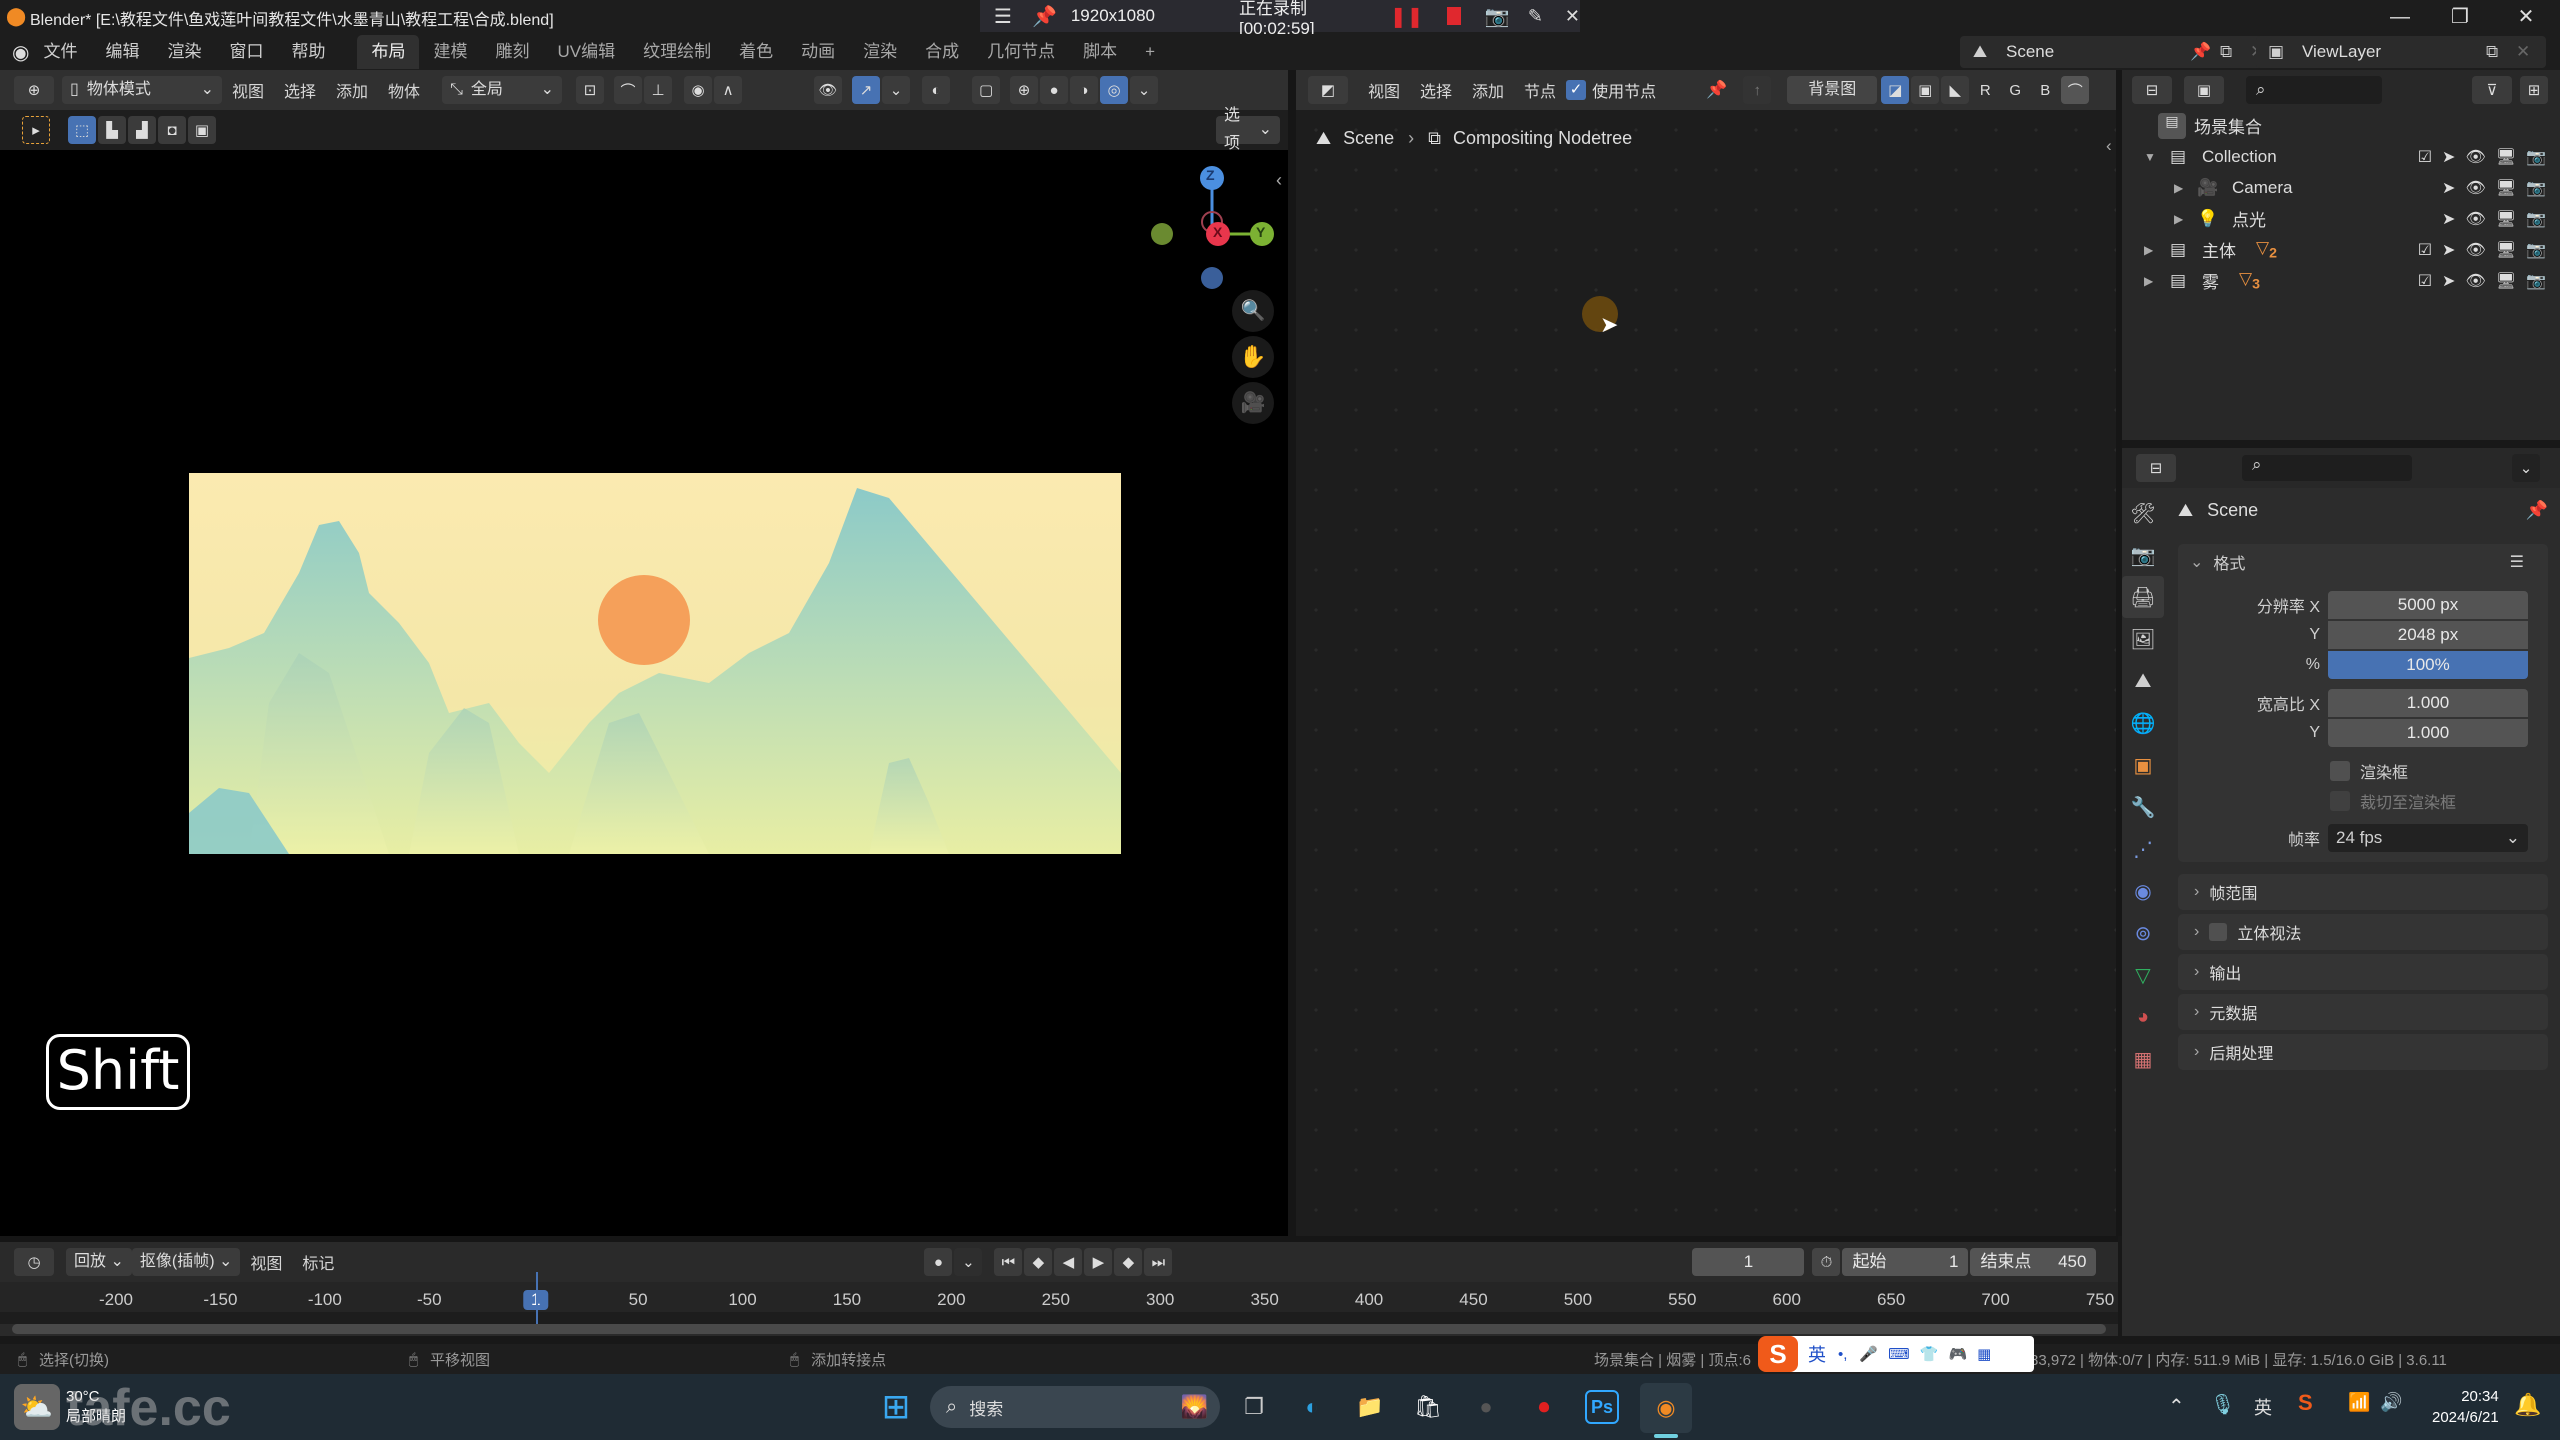 The height and width of the screenshot is (1440, 2560). What do you see at coordinates (2363, 562) in the screenshot?
I see `format-panel-header: ⌄ 格式 ☰` at bounding box center [2363, 562].